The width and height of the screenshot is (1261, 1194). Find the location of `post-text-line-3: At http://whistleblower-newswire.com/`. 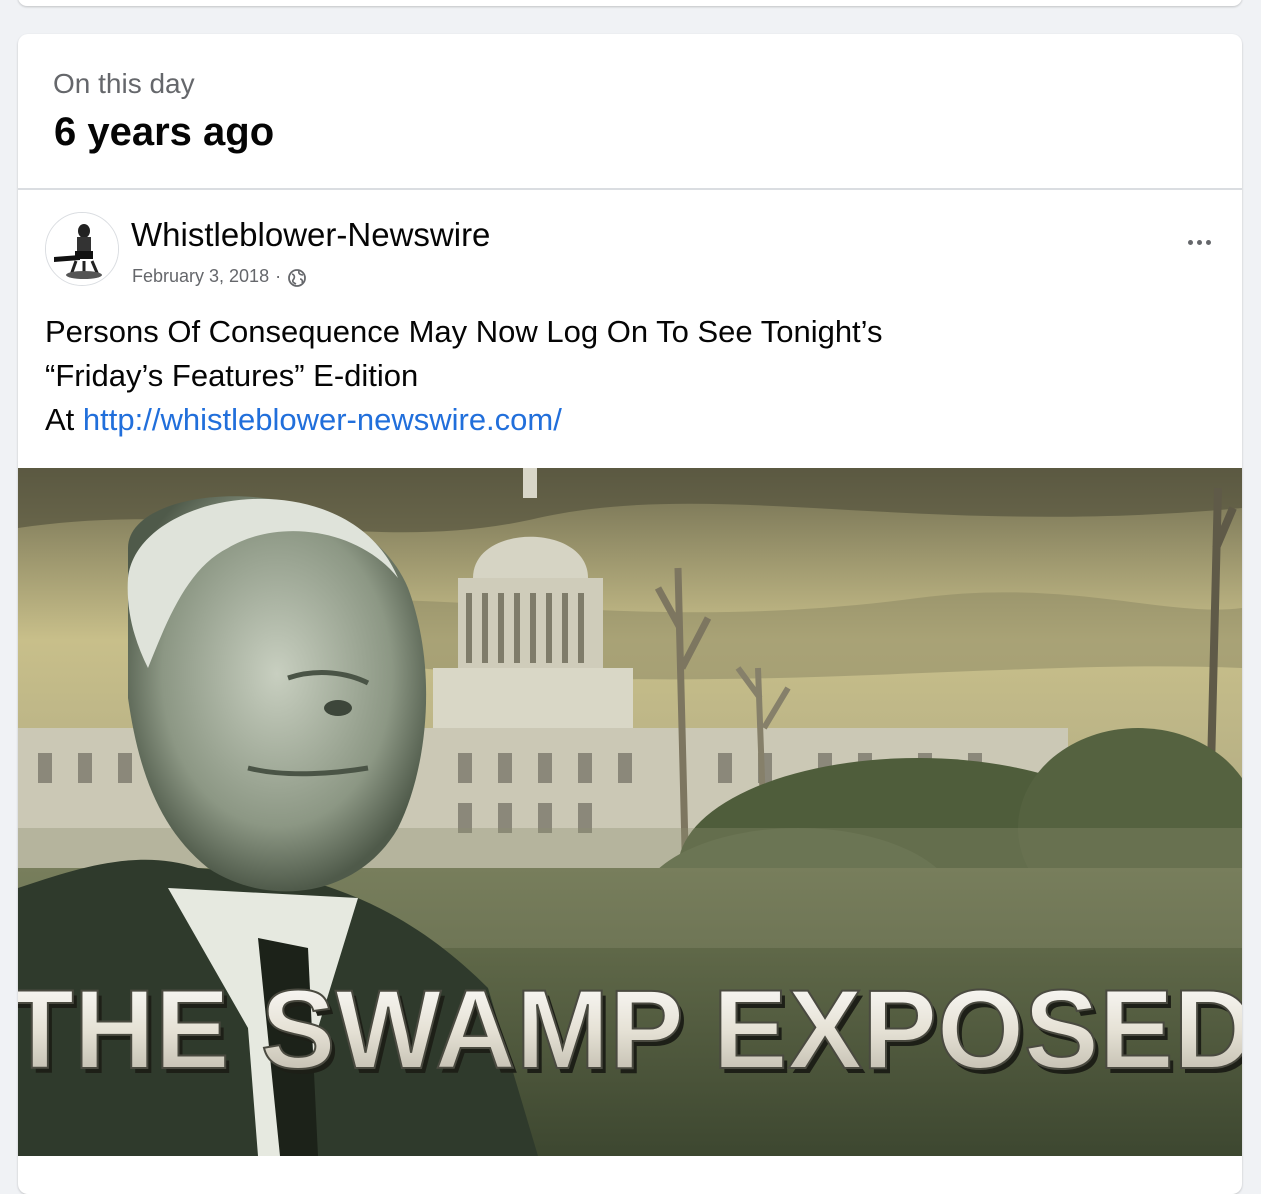

post-text-line-3: At http://whistleblower-newswire.com/ is located at coordinates (630, 420).